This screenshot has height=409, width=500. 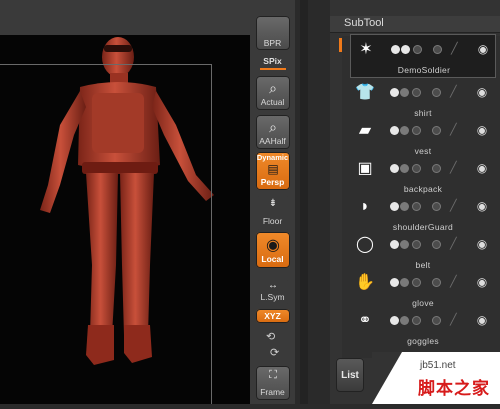 What do you see at coordinates (365, 244) in the screenshot?
I see `belt-icon: ◯` at bounding box center [365, 244].